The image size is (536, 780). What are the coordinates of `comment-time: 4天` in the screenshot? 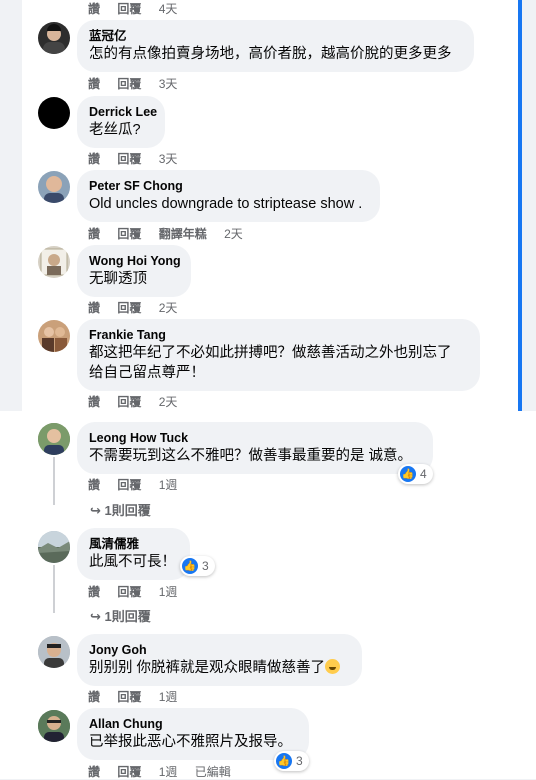 It's located at (168, 9).